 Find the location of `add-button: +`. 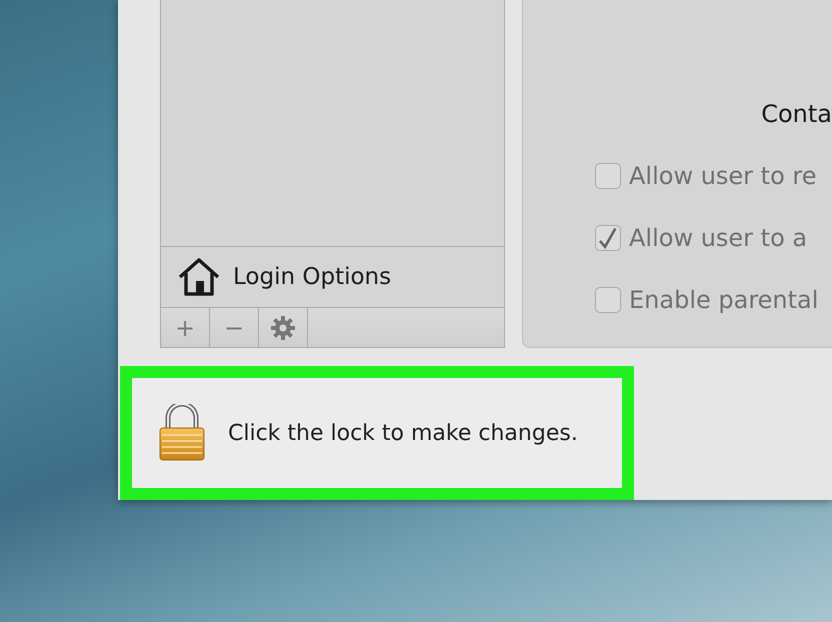

add-button: + is located at coordinates (185, 327).